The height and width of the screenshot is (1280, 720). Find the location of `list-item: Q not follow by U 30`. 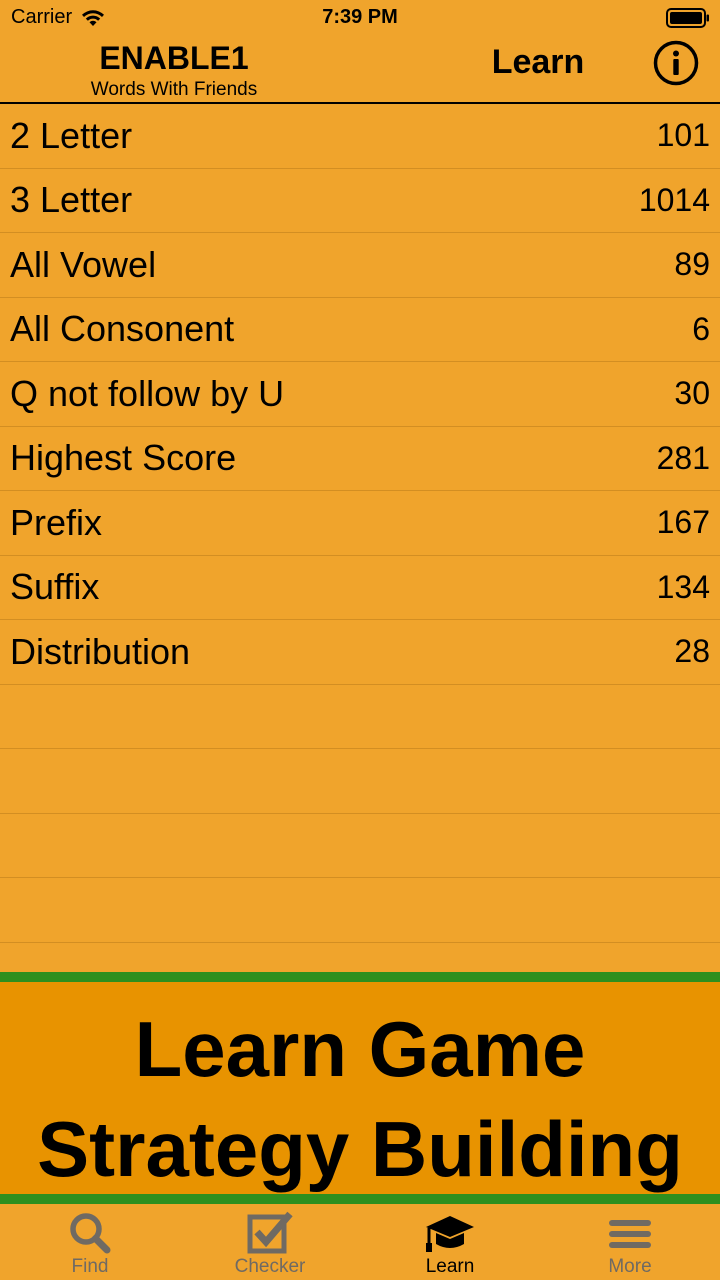

list-item: Q not follow by U 30 is located at coordinates (360, 394).